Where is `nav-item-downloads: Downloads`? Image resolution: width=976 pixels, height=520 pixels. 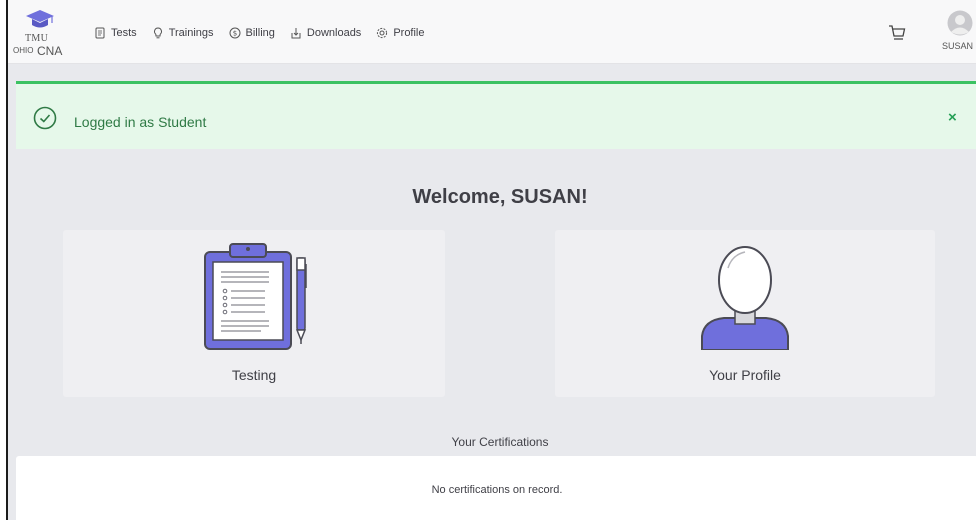
nav-item-downloads: Downloads is located at coordinates (325, 33).